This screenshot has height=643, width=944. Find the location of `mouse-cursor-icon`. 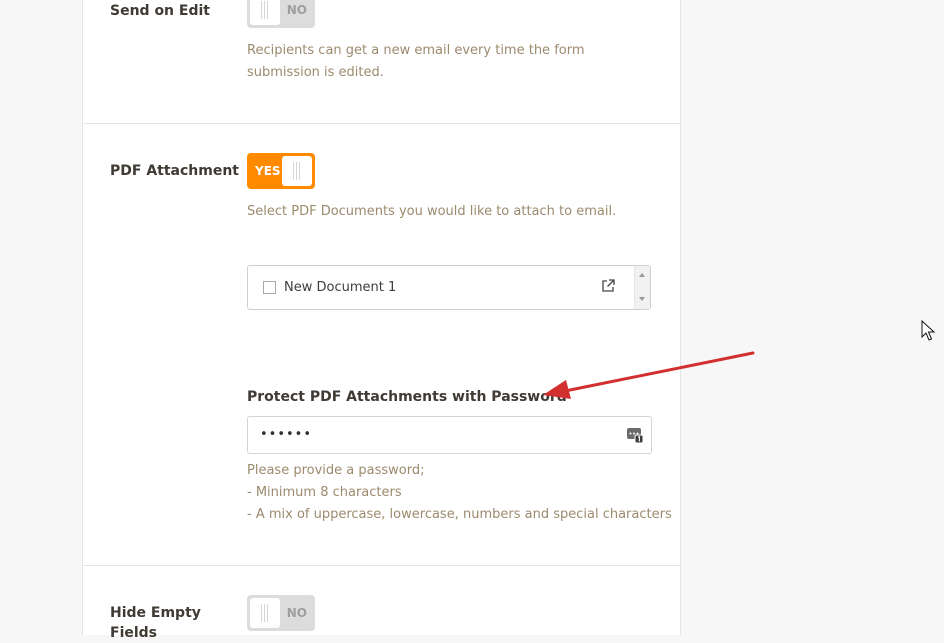

mouse-cursor-icon is located at coordinates (928, 330).